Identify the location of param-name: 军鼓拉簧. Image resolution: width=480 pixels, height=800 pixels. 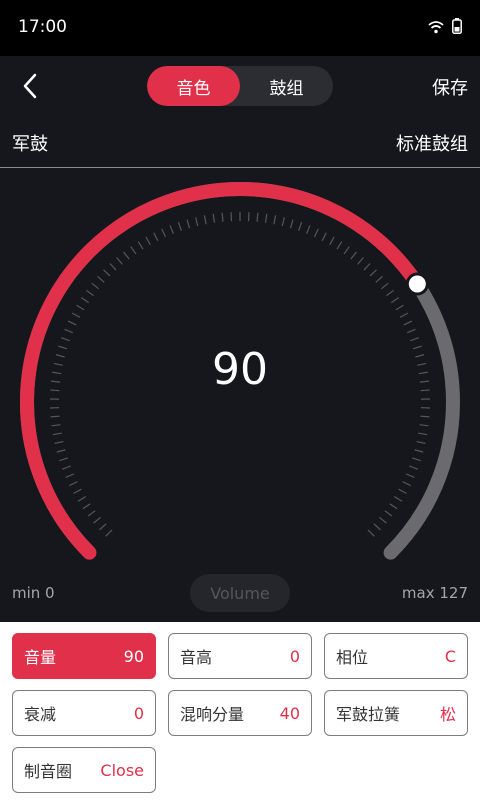
(368, 714).